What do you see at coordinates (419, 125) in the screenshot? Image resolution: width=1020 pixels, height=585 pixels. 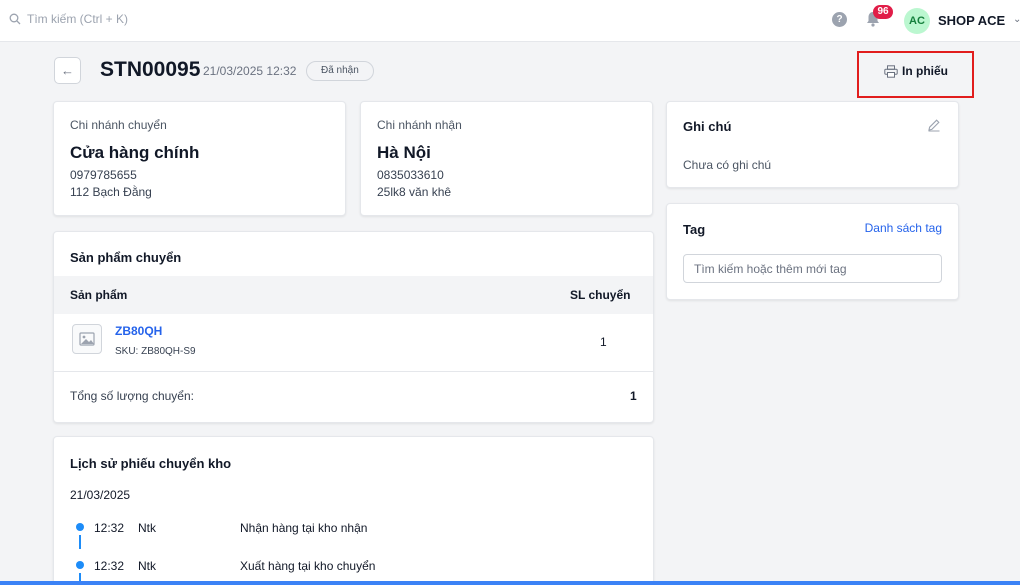 I see `to-branch-label: Chi nhánh nhận` at bounding box center [419, 125].